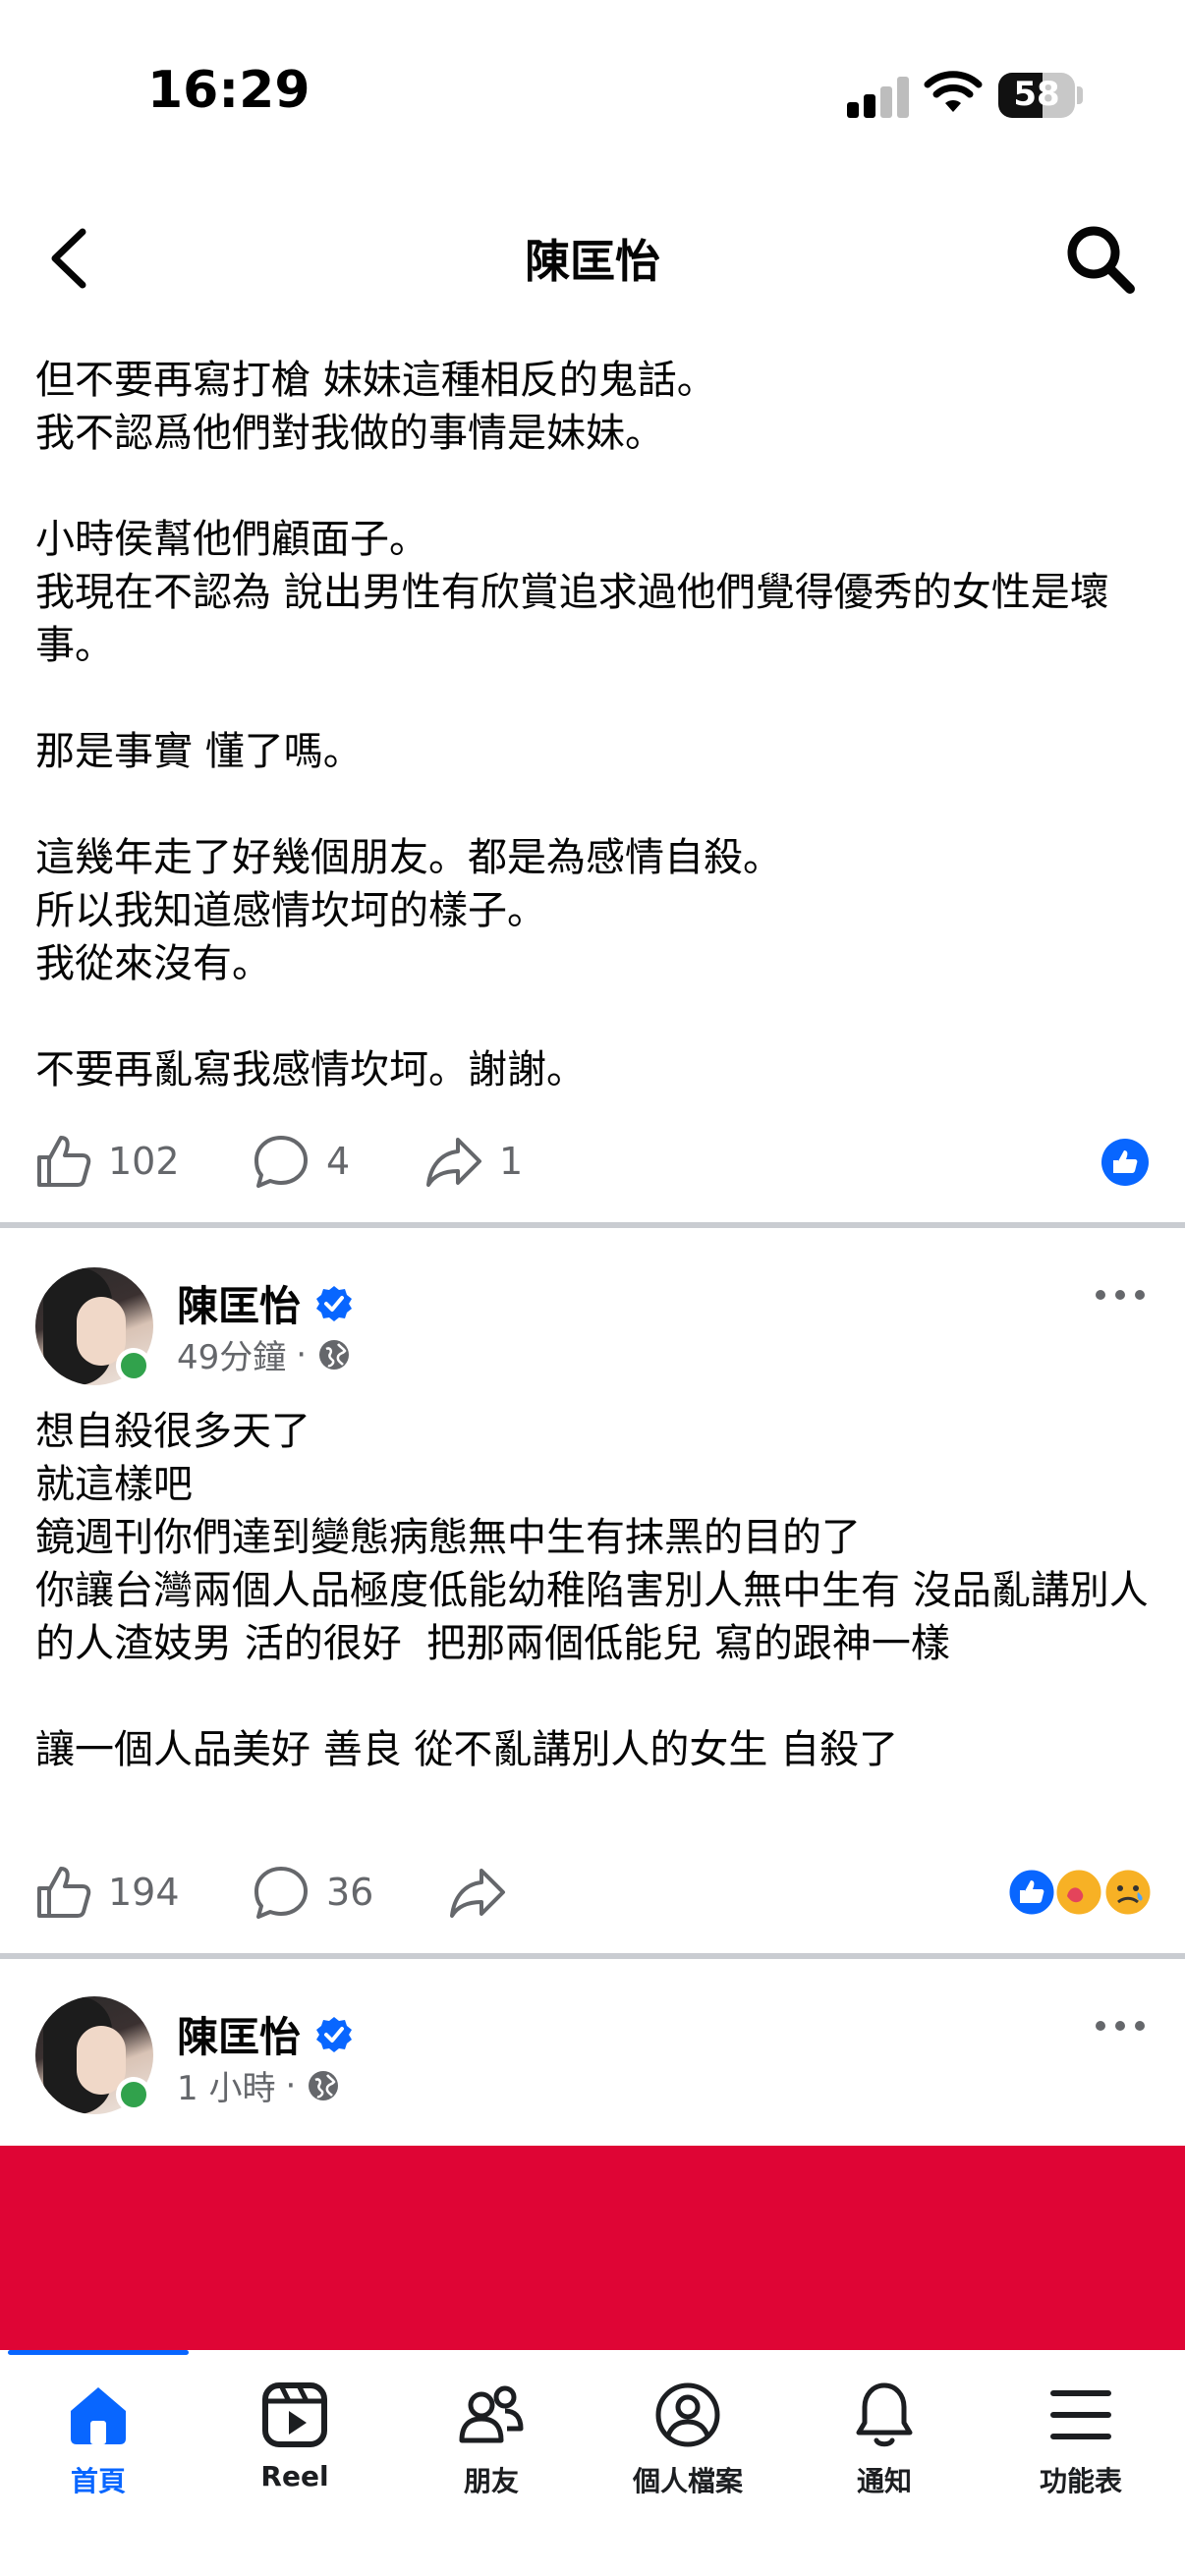 The width and height of the screenshot is (1185, 2576). What do you see at coordinates (350, 1892) in the screenshot?
I see `comment-count: 36` at bounding box center [350, 1892].